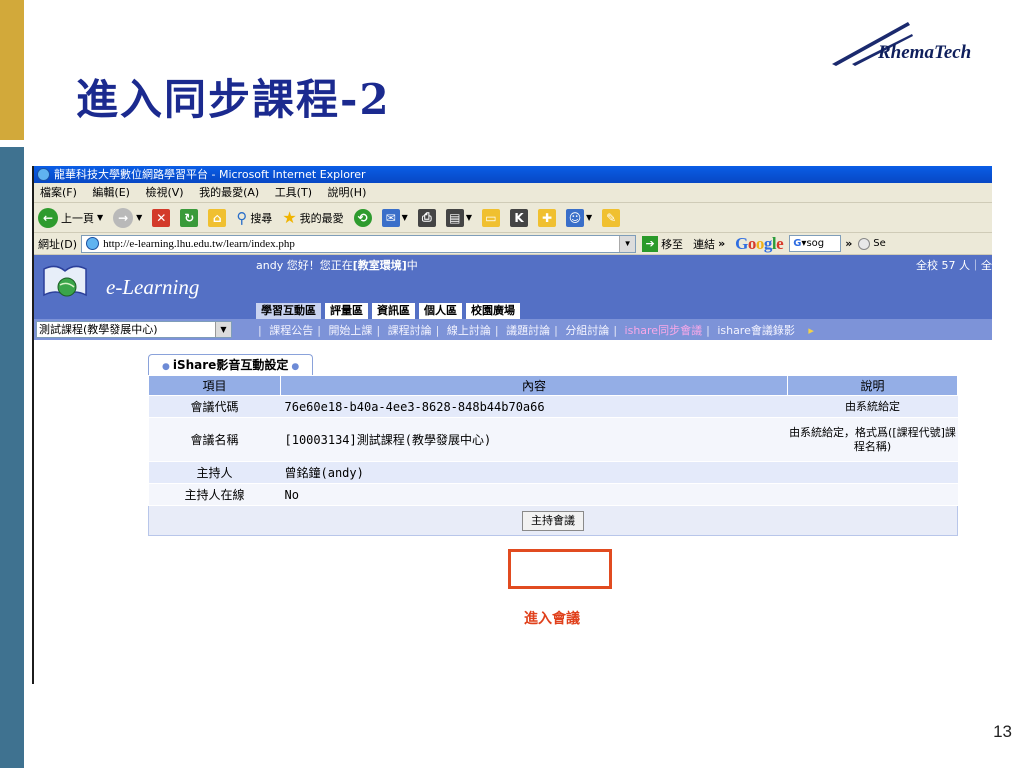  Describe the element at coordinates (1002, 731) in the screenshot. I see `page-number: 13` at that location.